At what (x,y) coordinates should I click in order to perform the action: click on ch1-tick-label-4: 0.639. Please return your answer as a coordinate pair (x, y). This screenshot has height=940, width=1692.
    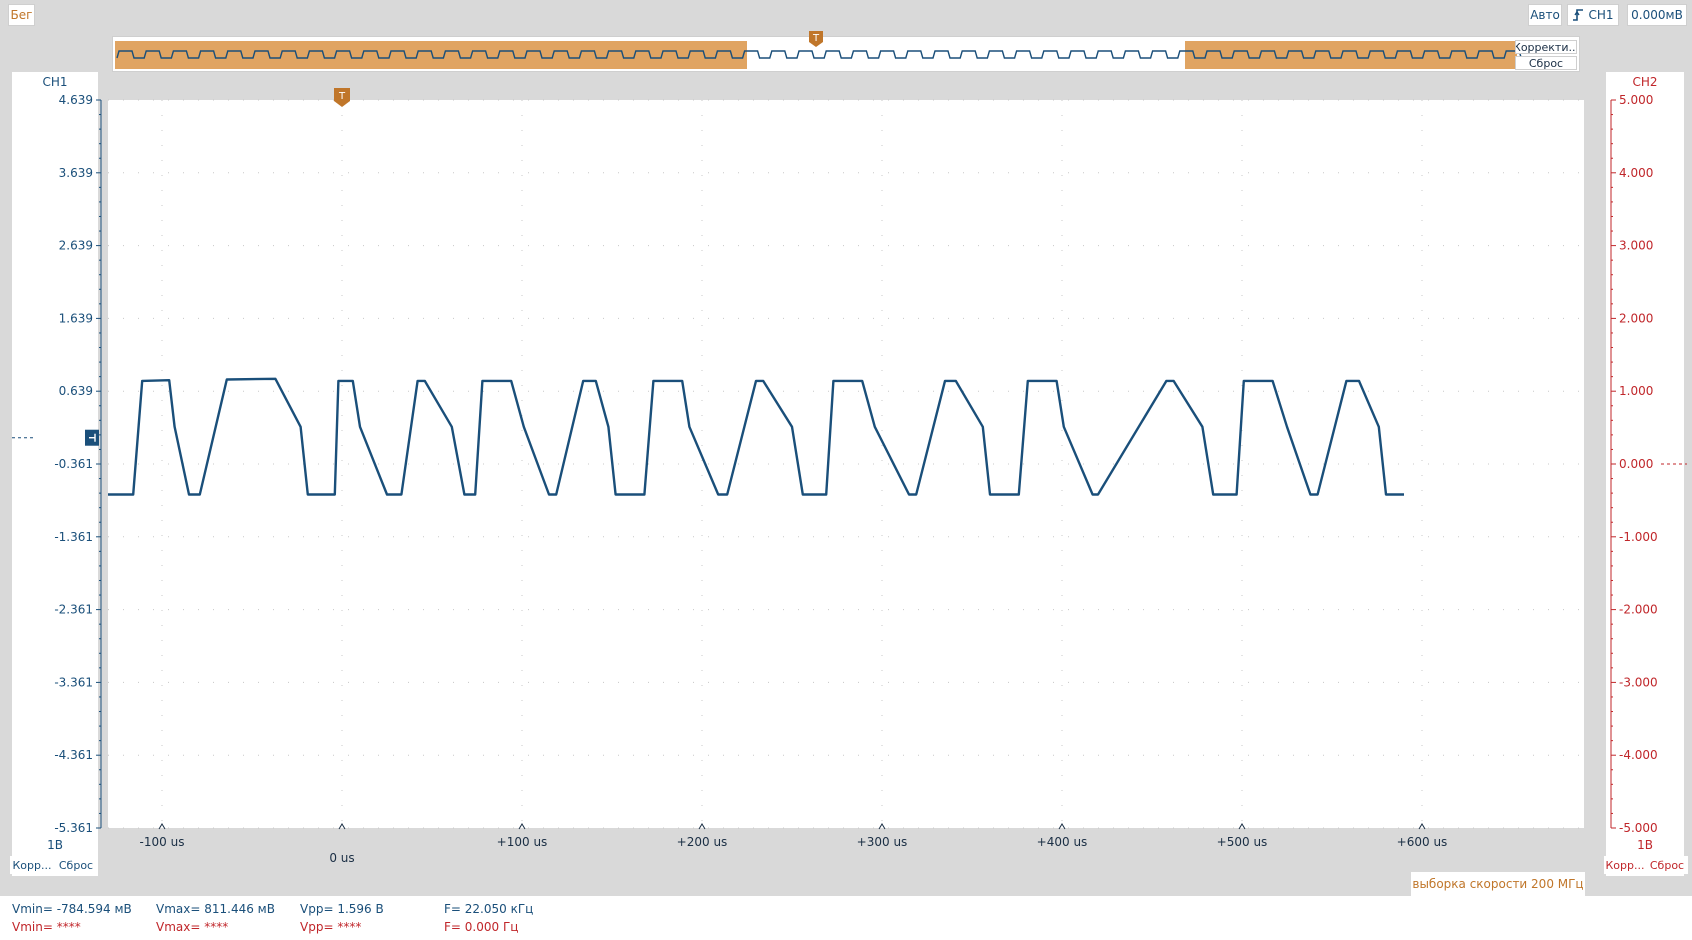
    Looking at the image, I should click on (76, 391).